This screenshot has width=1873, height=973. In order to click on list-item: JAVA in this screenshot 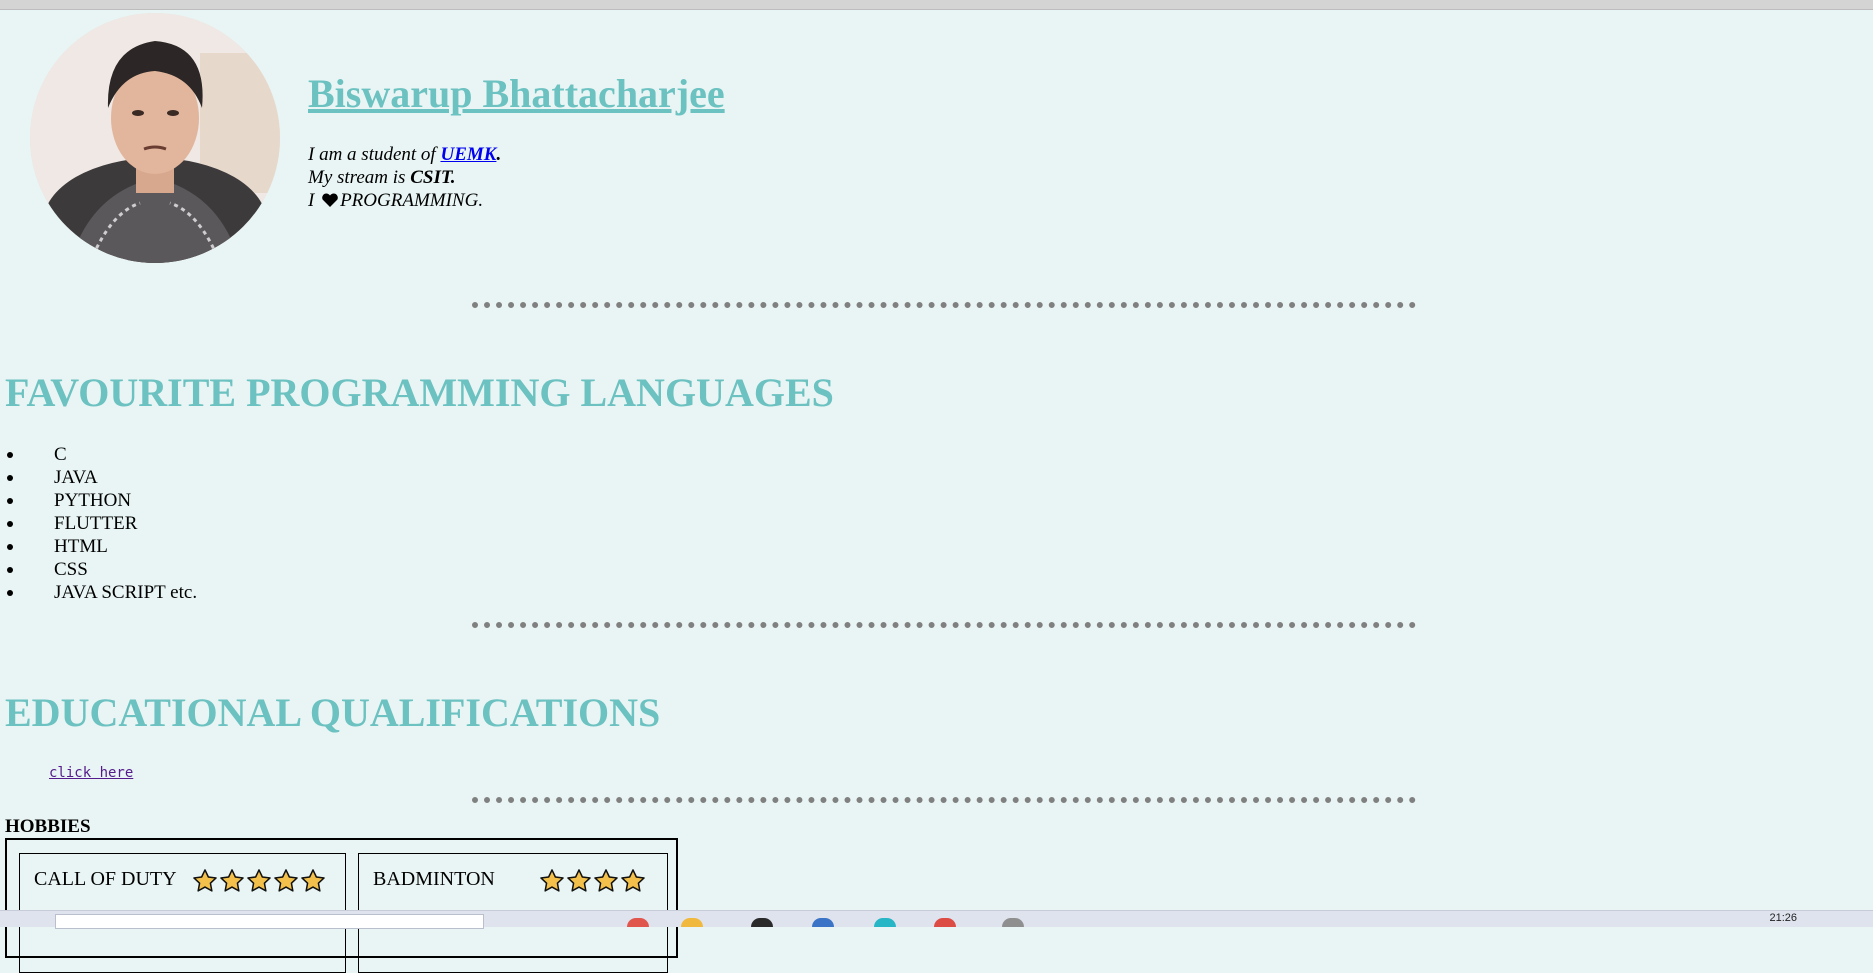, I will do `click(101, 477)`.